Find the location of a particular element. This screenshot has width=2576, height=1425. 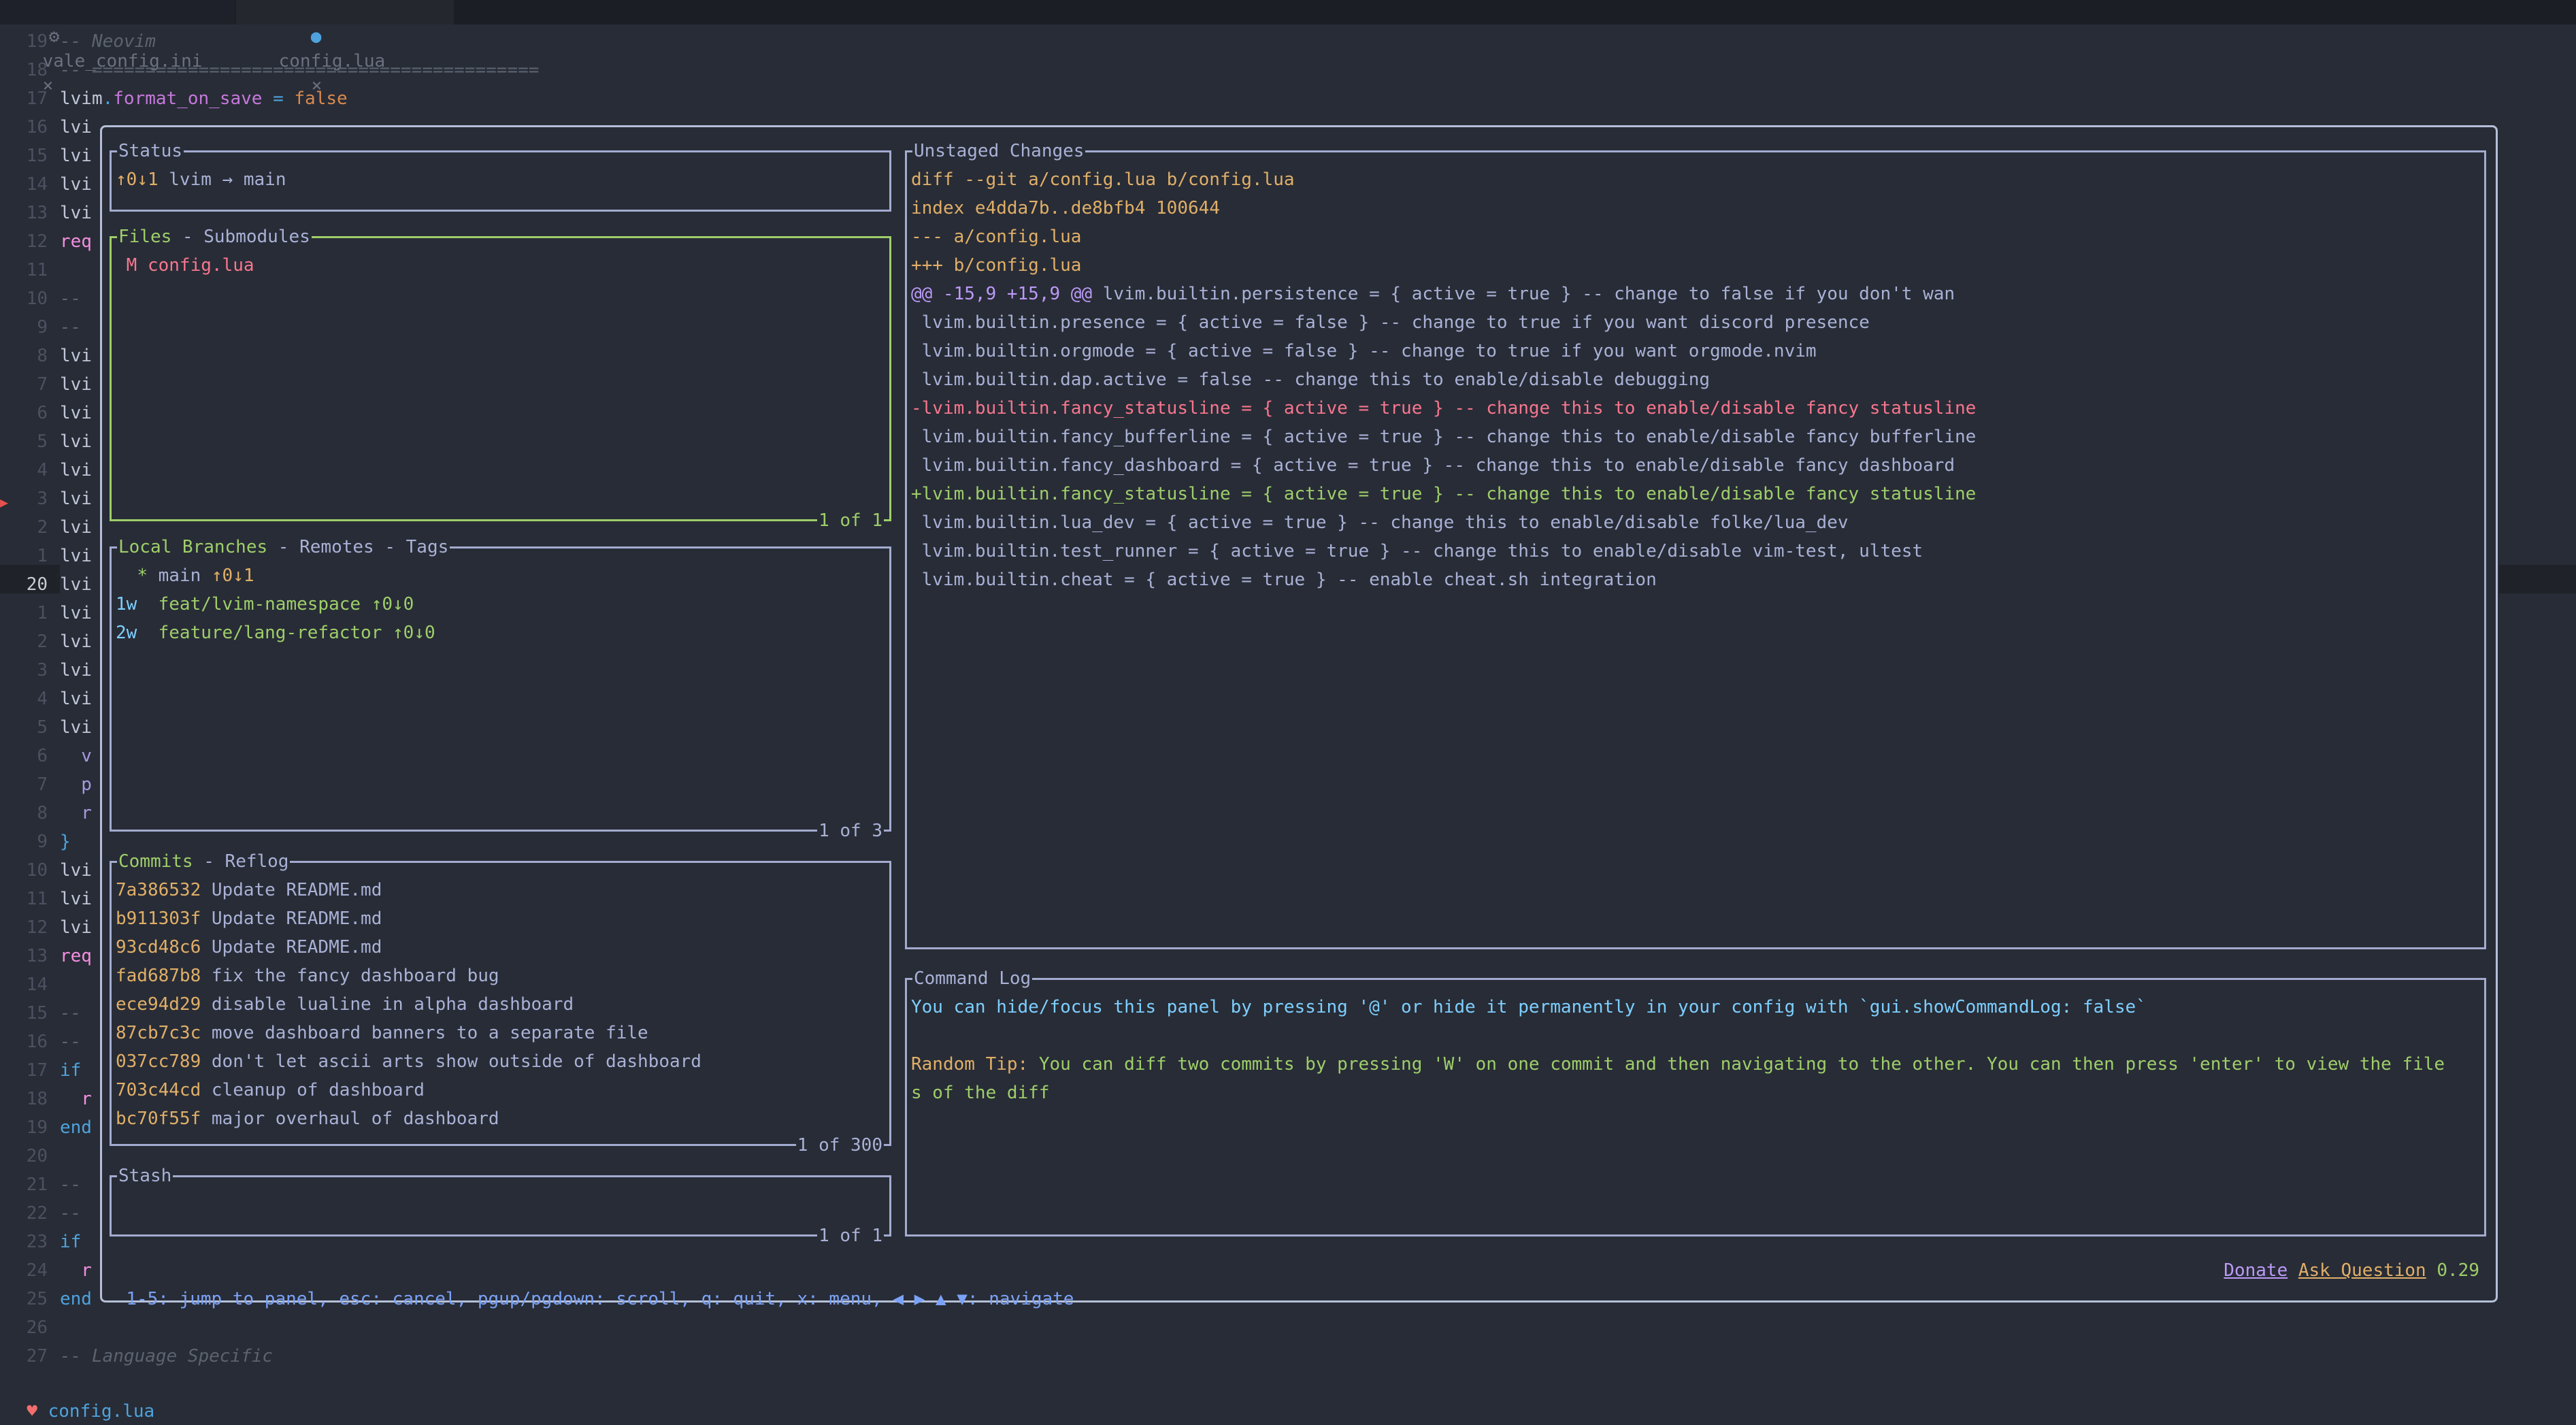

commit-item: b911303f Update README.md is located at coordinates (249, 918).